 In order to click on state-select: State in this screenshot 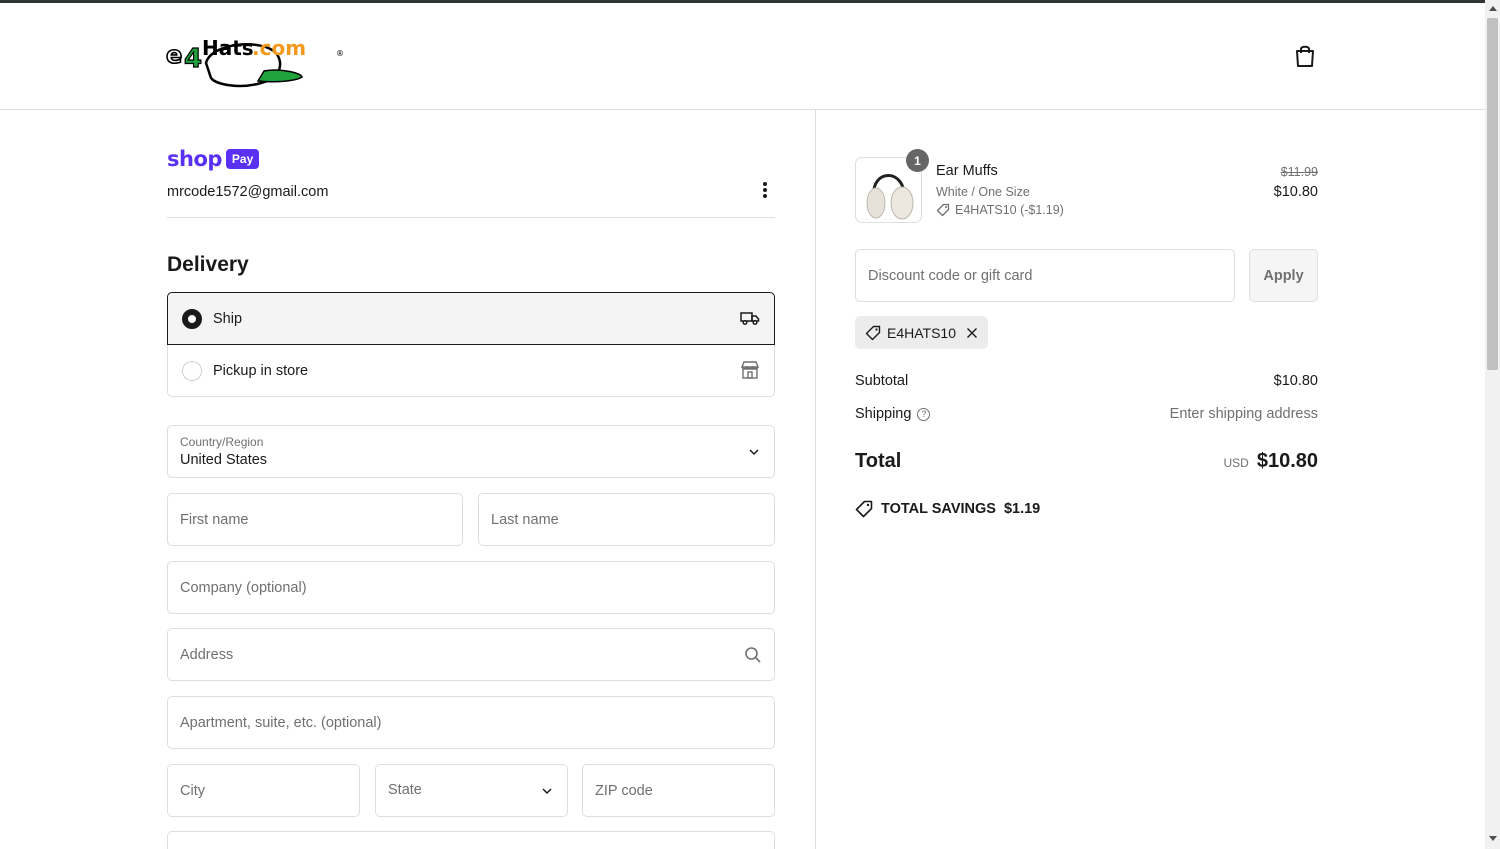, I will do `click(471, 790)`.